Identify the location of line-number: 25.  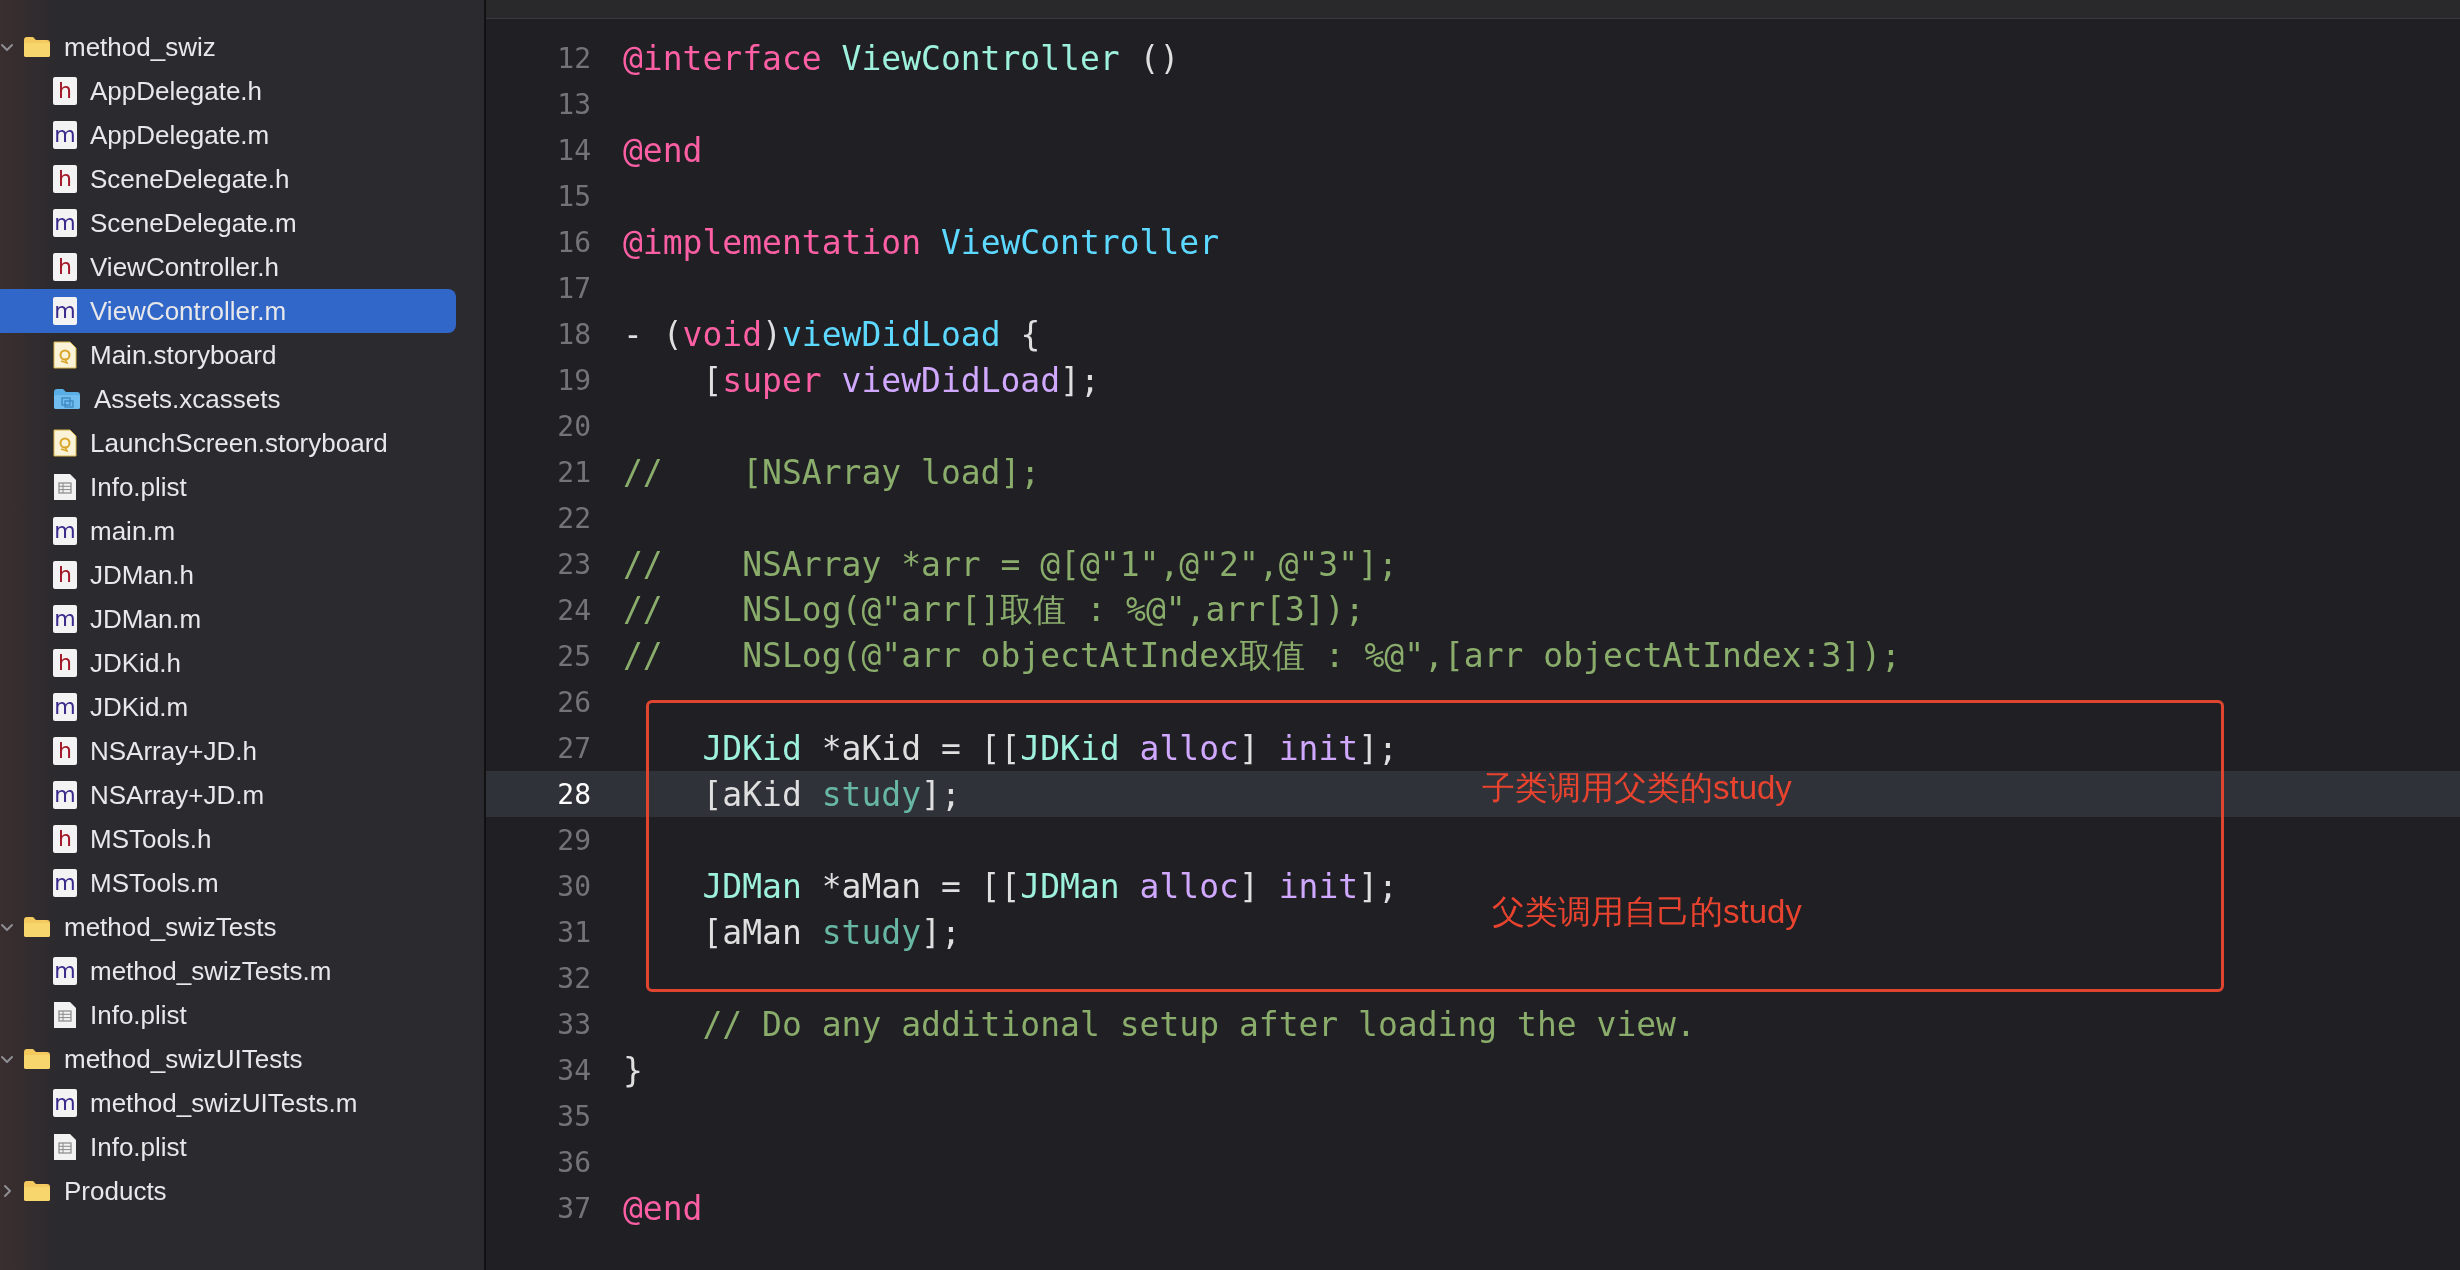
(573, 656).